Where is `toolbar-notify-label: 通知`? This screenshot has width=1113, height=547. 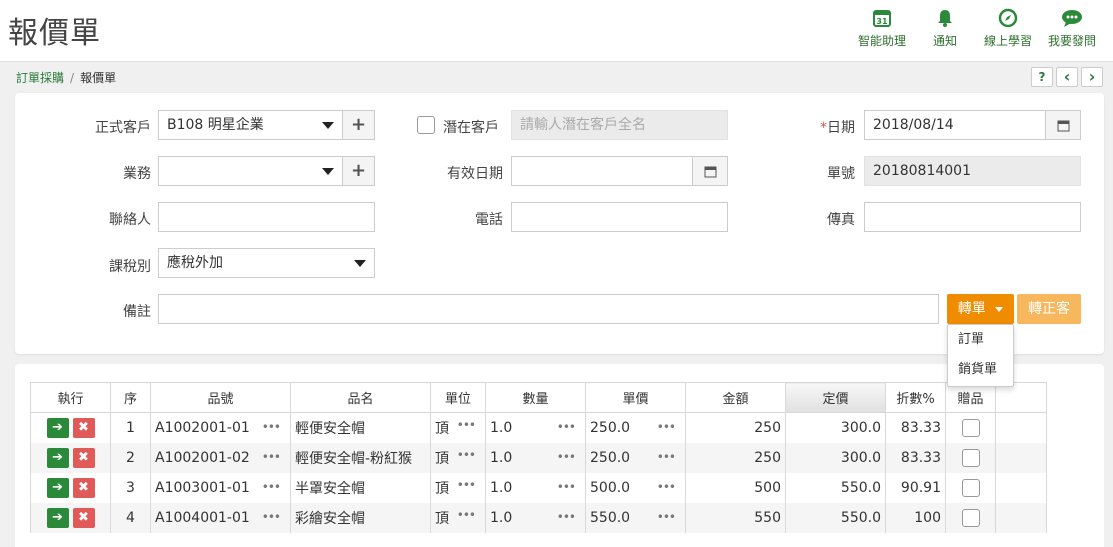 toolbar-notify-label: 通知 is located at coordinates (944, 41).